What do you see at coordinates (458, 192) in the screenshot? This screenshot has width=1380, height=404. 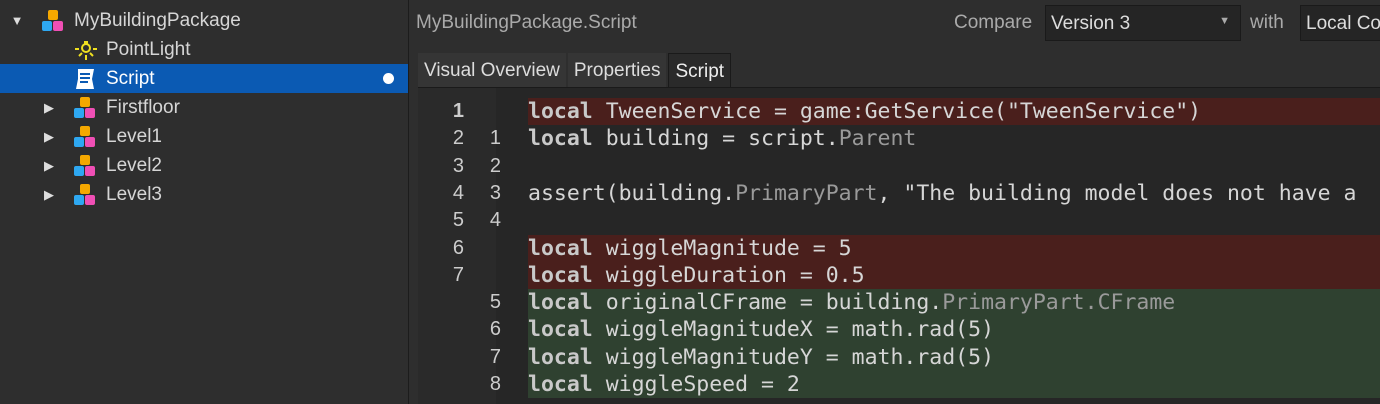 I see `old-line-number: 4` at bounding box center [458, 192].